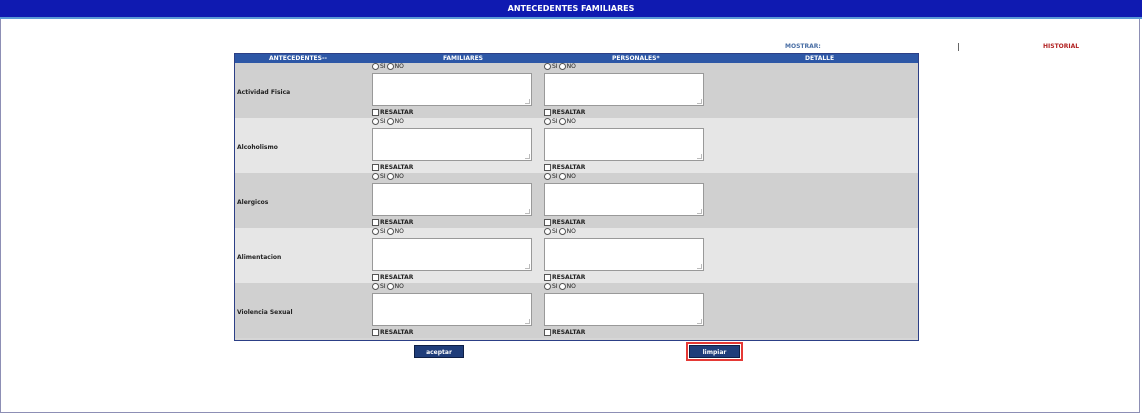  What do you see at coordinates (1061, 46) in the screenshot?
I see `historial-link: HISTORIAL` at bounding box center [1061, 46].